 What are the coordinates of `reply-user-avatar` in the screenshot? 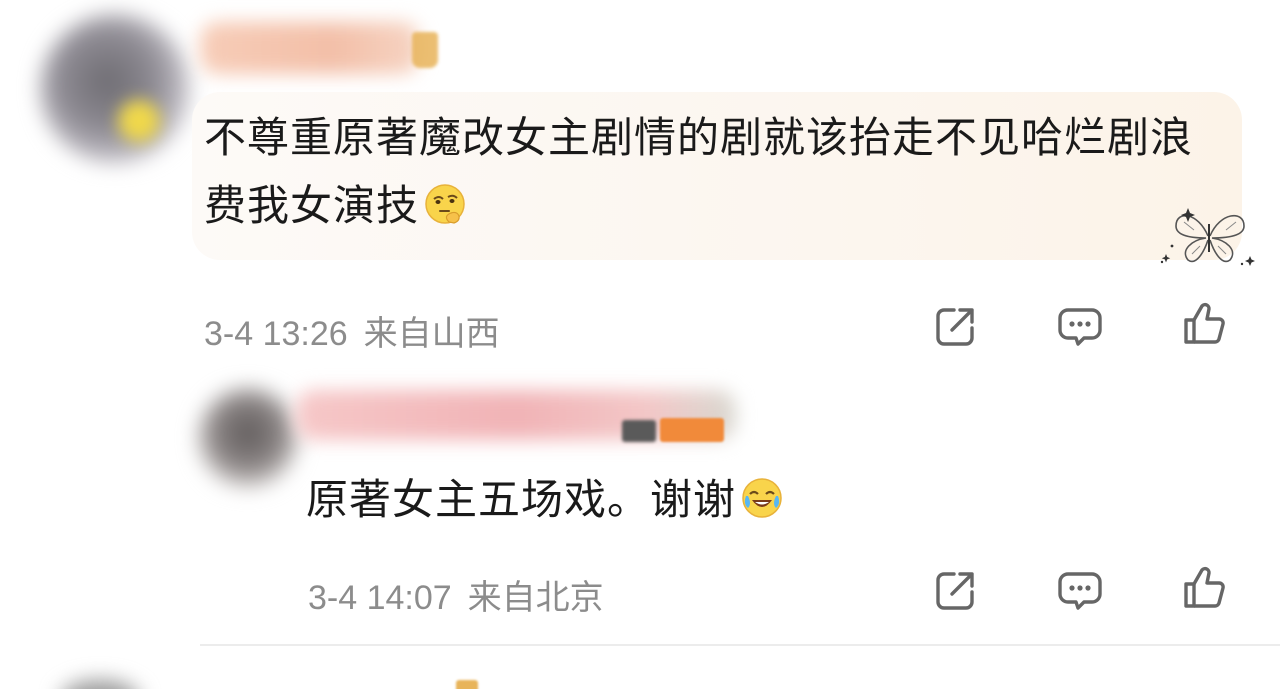 It's located at (248, 438).